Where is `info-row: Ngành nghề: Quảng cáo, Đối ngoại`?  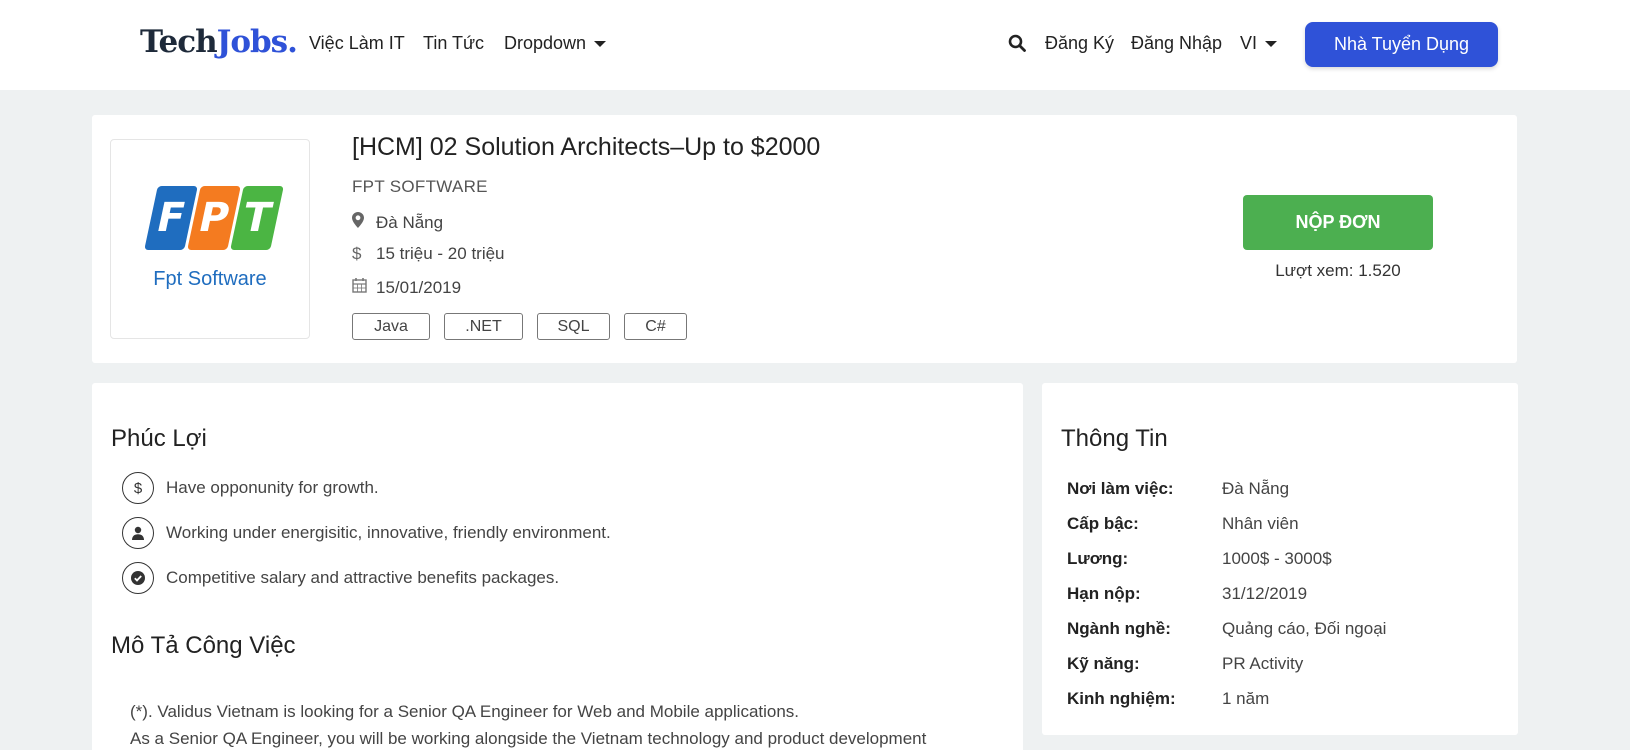 info-row: Ngành nghề: Quảng cáo, Đối ngoại is located at coordinates (1226, 629).